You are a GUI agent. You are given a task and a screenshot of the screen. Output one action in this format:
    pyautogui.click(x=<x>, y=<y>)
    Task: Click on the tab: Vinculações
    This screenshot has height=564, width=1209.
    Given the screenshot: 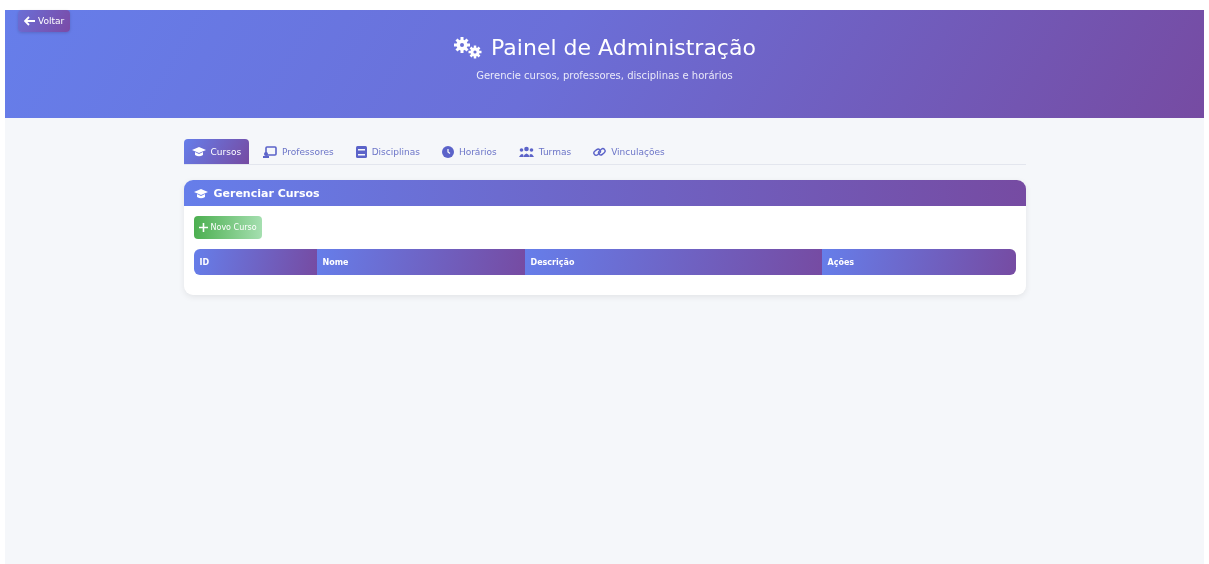 What is the action you would take?
    pyautogui.click(x=629, y=151)
    